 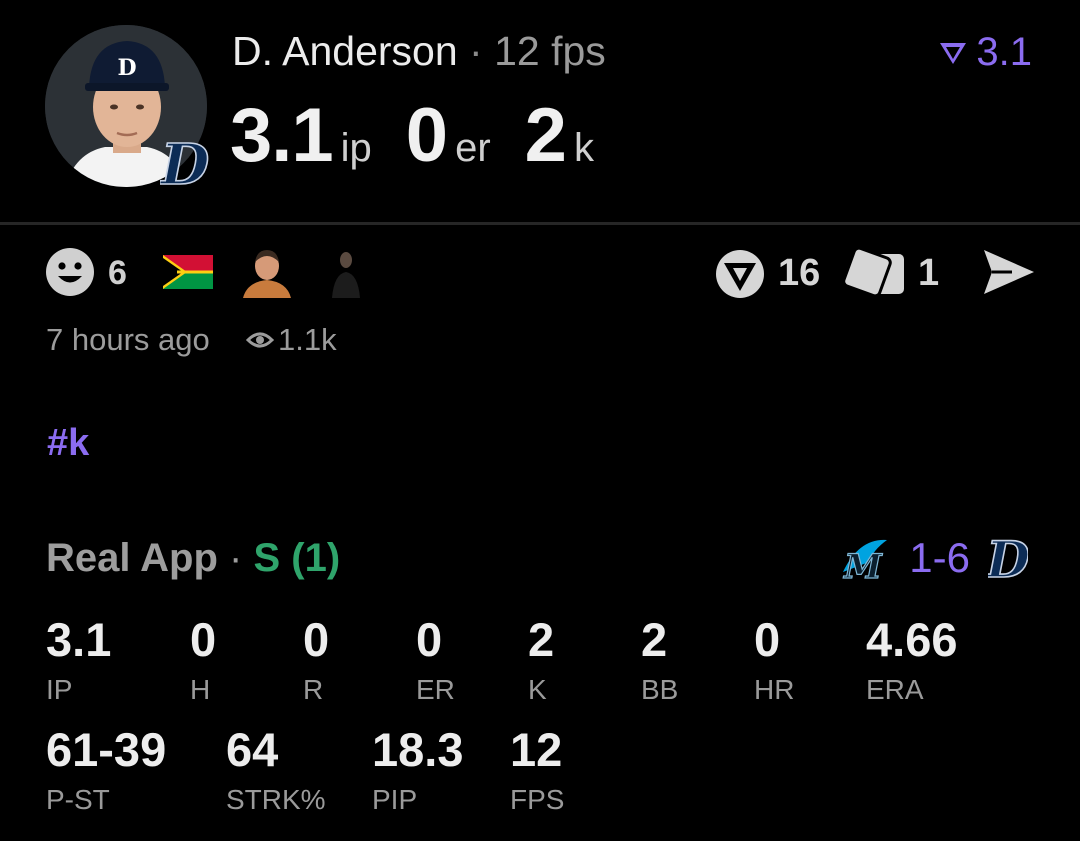 What do you see at coordinates (774, 689) in the screenshot?
I see `stat-hr-label: HR` at bounding box center [774, 689].